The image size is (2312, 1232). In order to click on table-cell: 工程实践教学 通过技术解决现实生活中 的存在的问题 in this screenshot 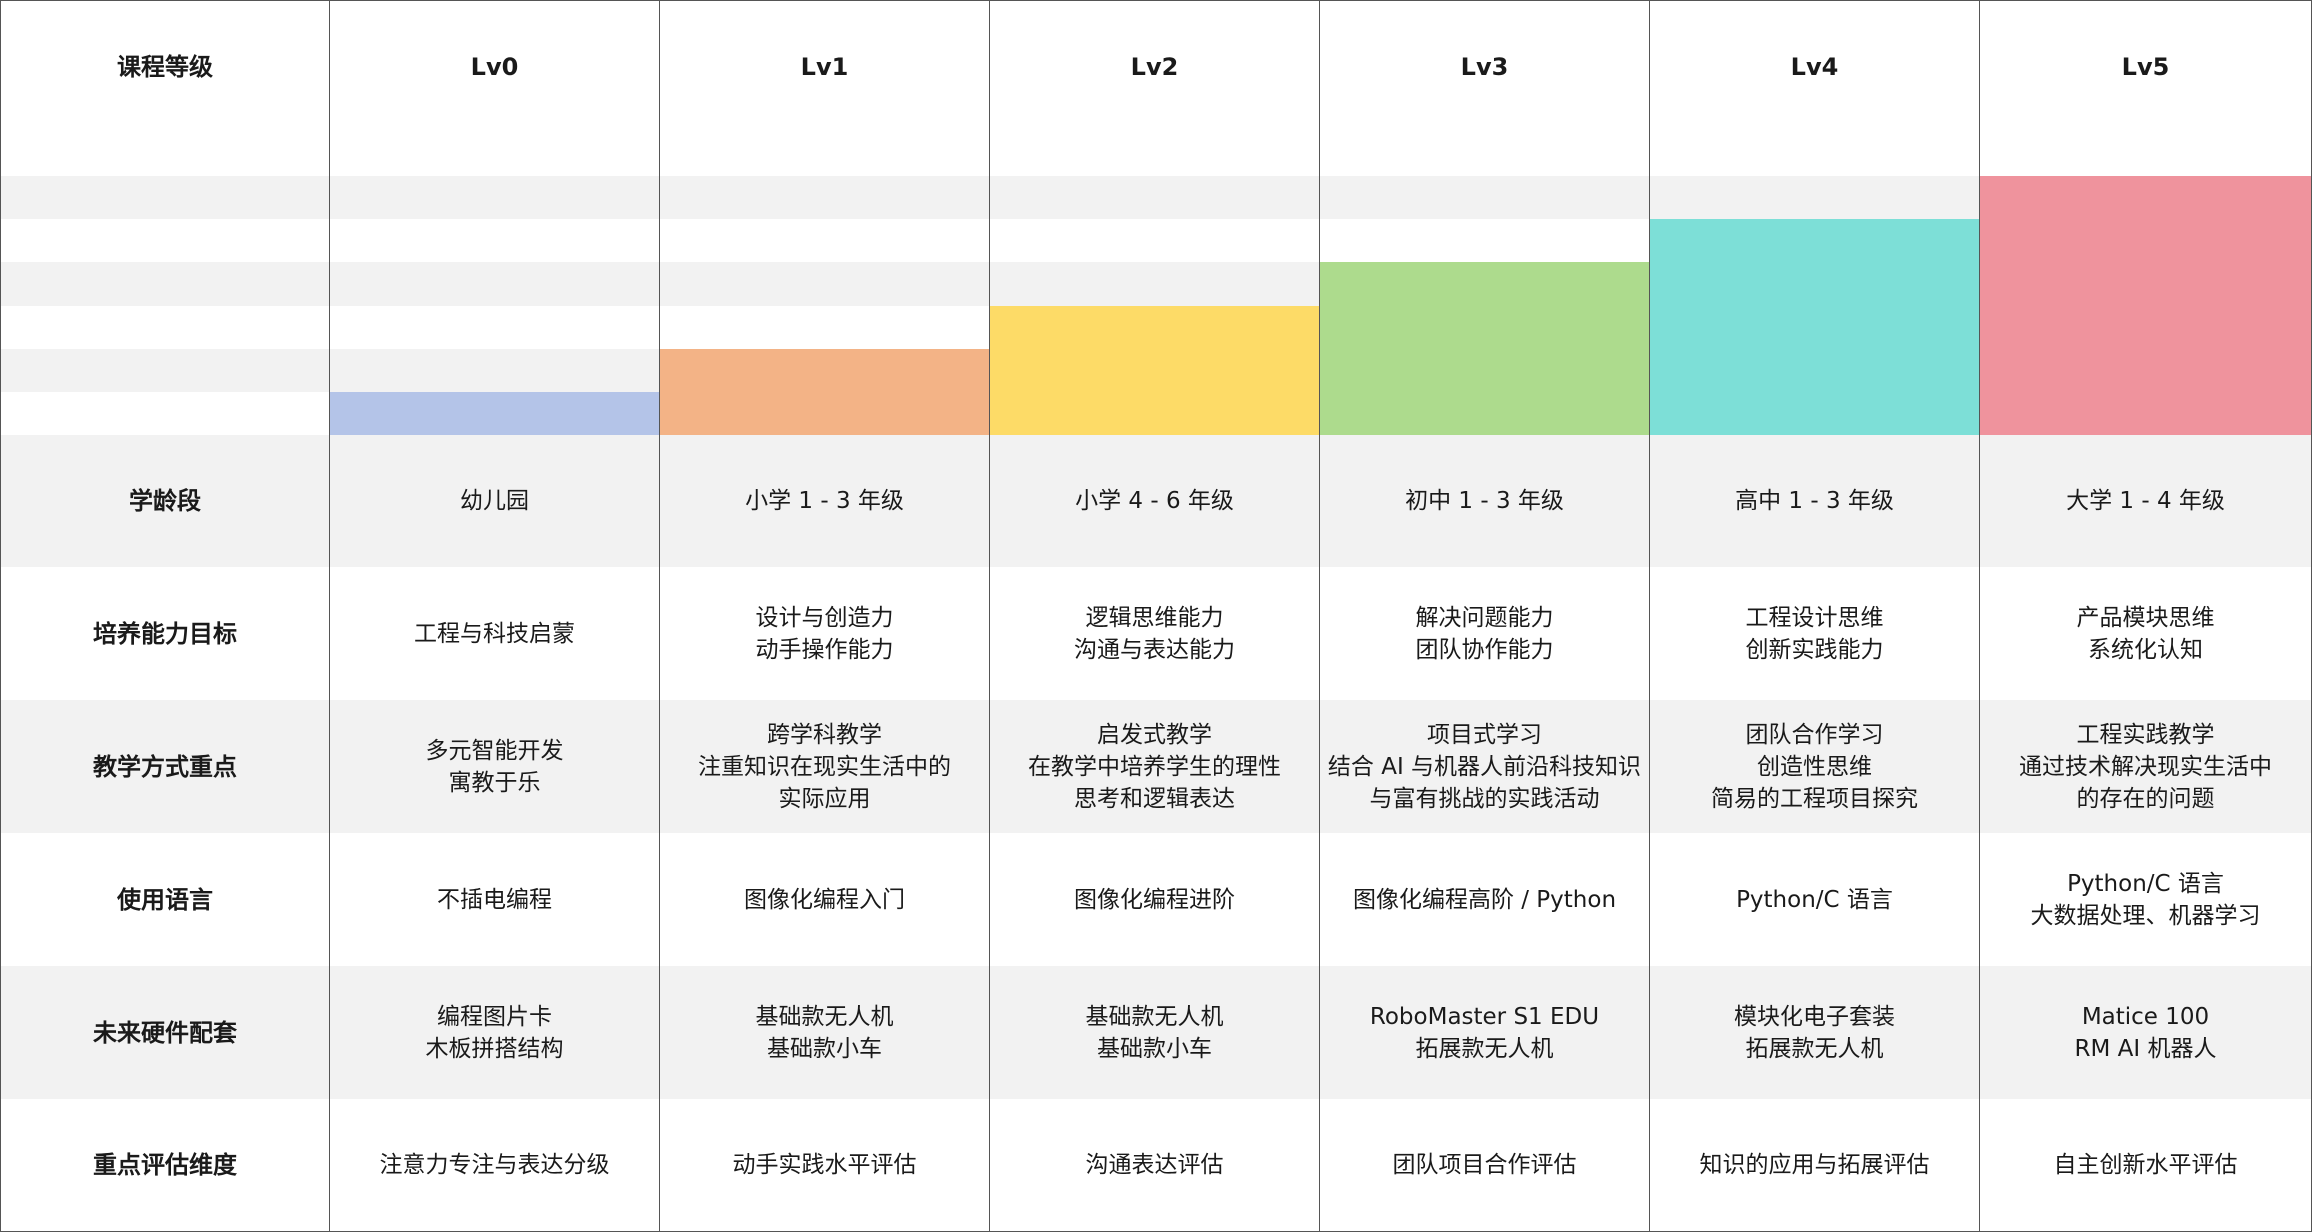, I will do `click(2146, 766)`.